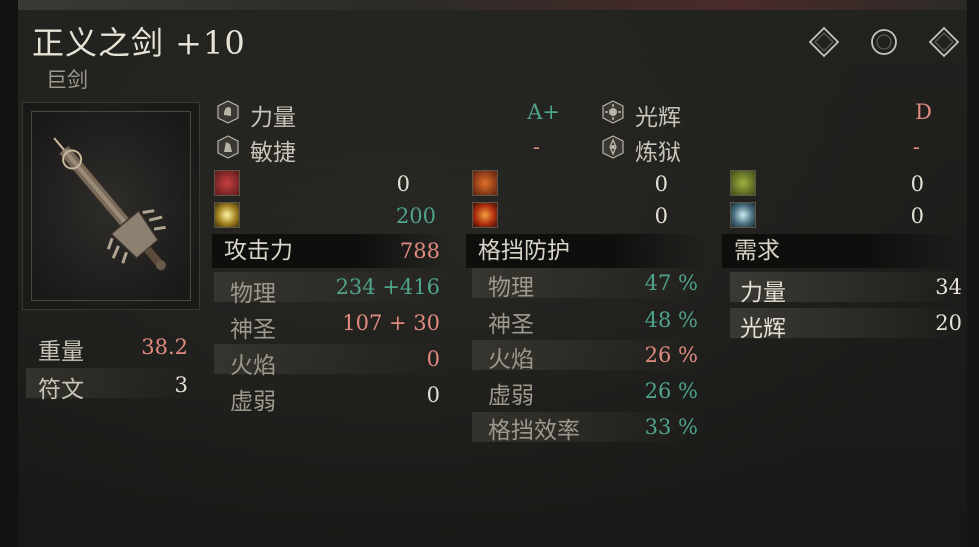  What do you see at coordinates (511, 396) in the screenshot?
I see `guard-label-weak: 虚弱` at bounding box center [511, 396].